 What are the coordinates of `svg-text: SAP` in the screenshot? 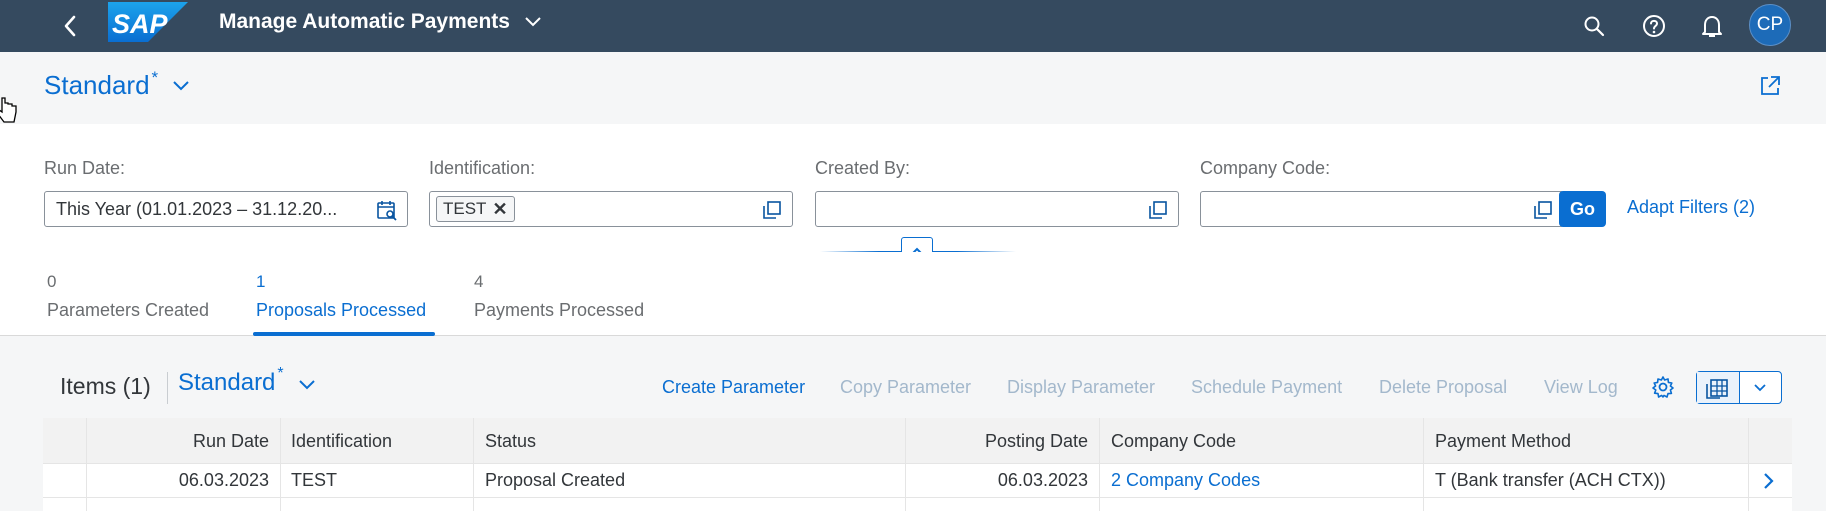 It's located at (140, 24).